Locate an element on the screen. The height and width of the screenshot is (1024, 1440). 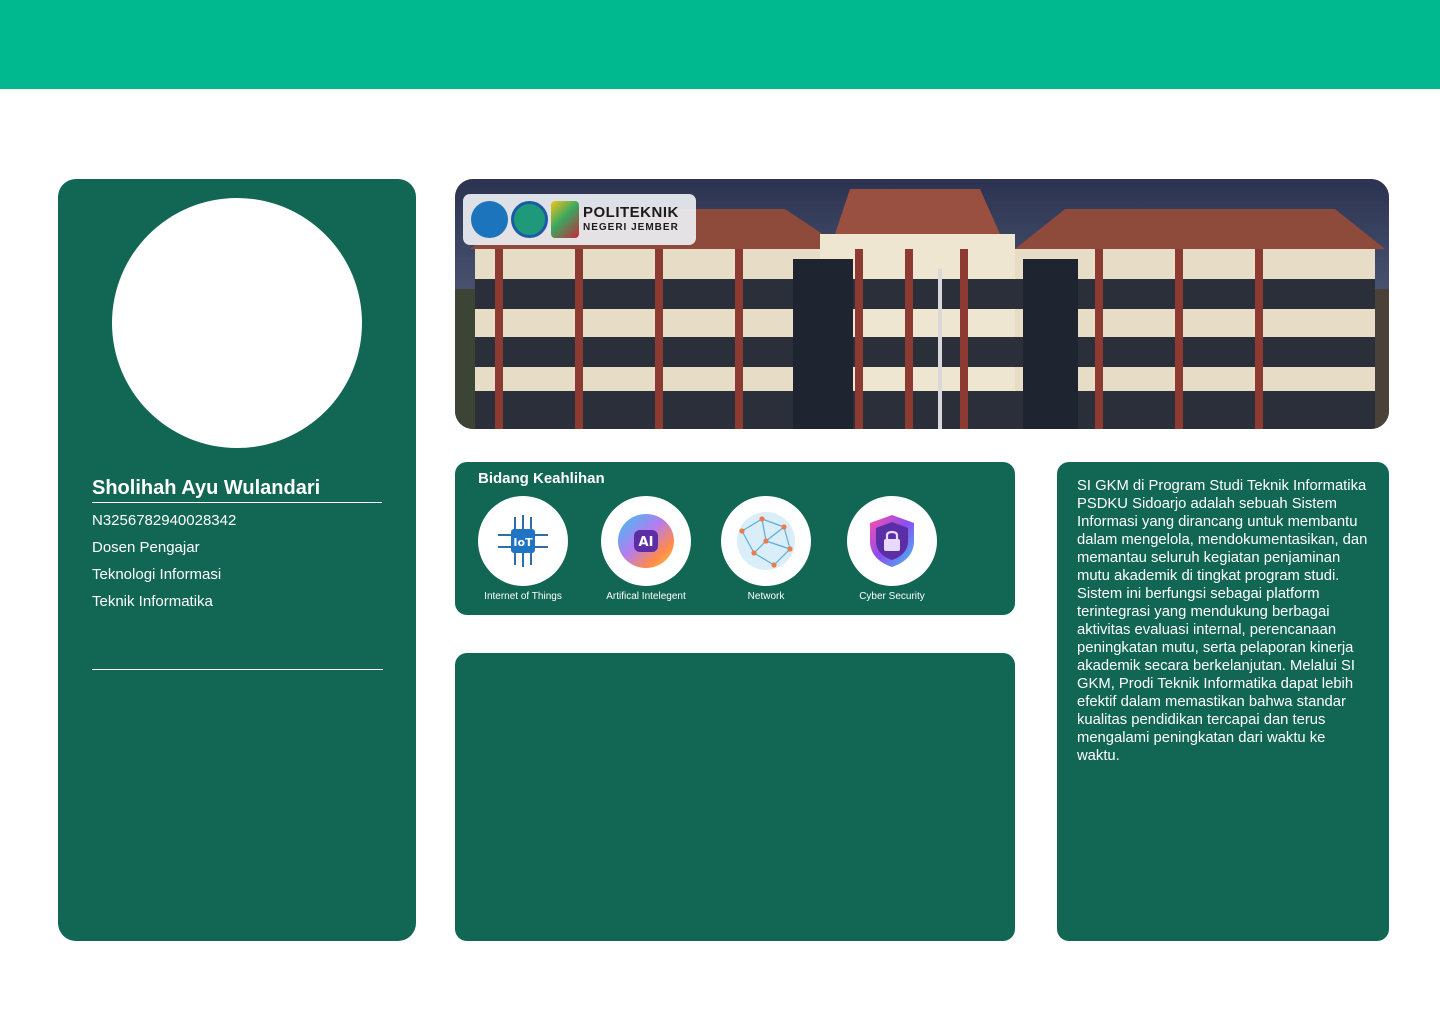
skills-card: Bidang Keahlihan IoT Internet of Things is located at coordinates (735, 538).